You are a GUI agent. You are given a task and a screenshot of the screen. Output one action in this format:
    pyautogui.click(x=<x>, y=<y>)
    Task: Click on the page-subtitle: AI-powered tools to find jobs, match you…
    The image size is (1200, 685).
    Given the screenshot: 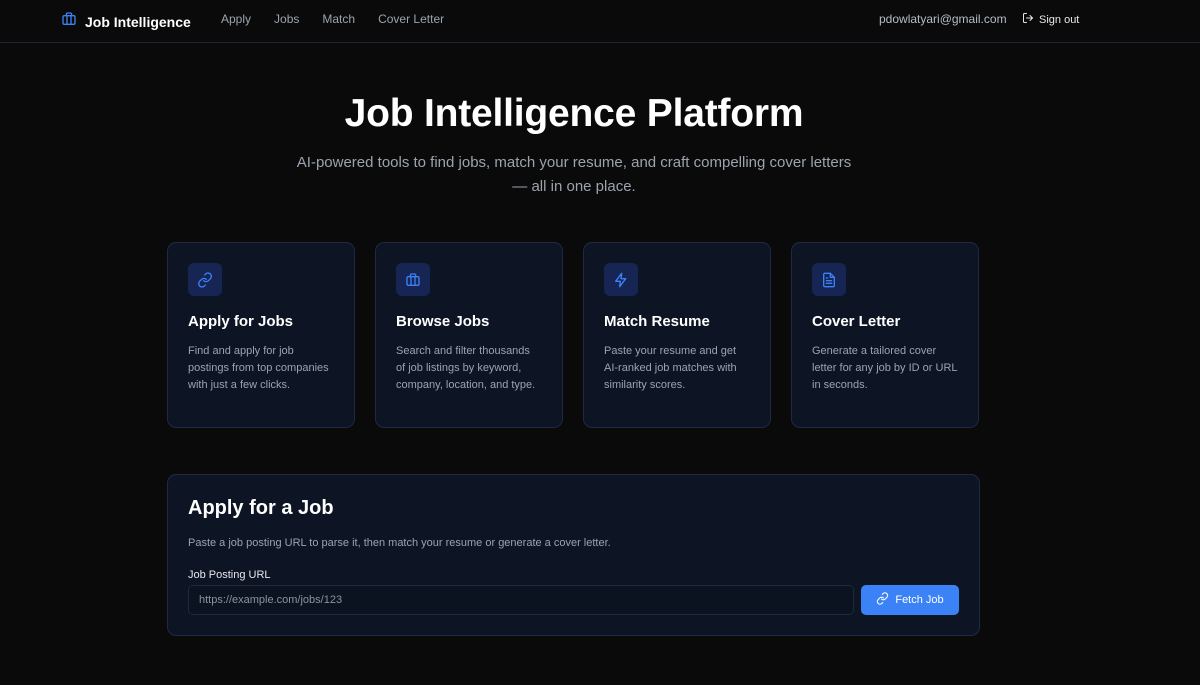 What is the action you would take?
    pyautogui.click(x=574, y=174)
    